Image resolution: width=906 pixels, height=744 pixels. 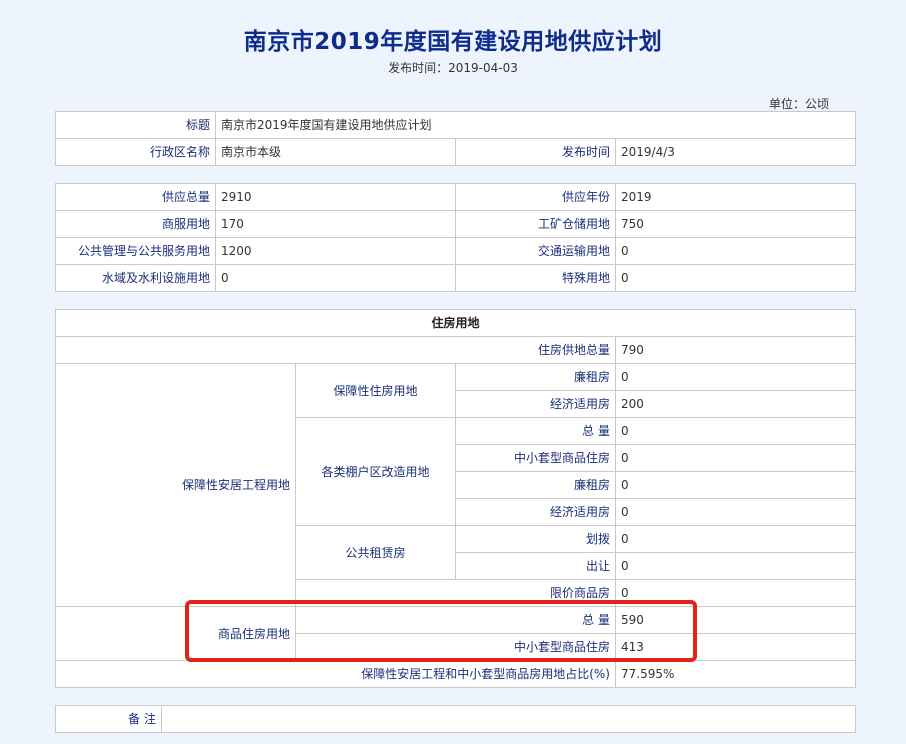 I want to click on shanty-total-value: 0, so click(x=735, y=431).